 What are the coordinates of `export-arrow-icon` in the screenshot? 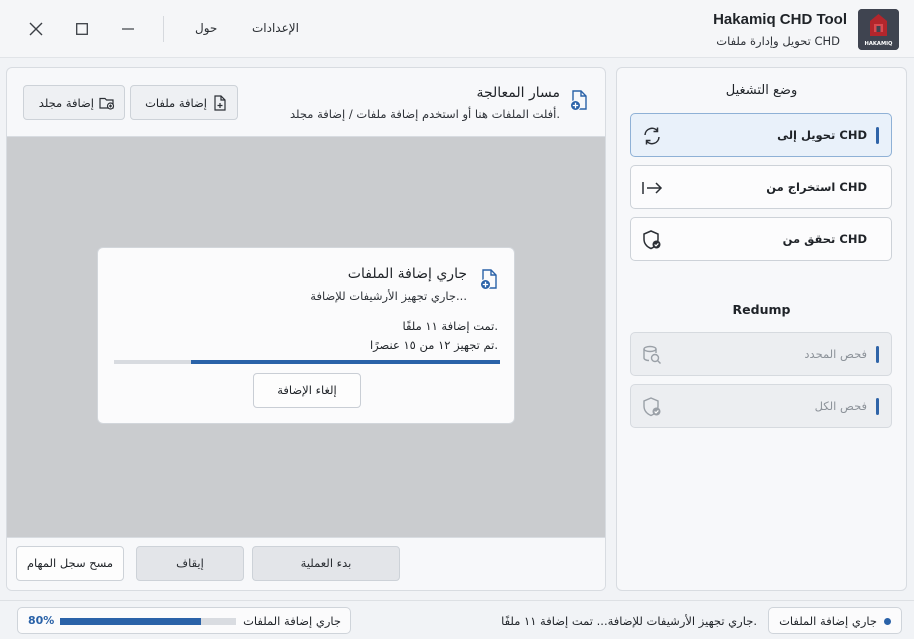 It's located at (652, 188).